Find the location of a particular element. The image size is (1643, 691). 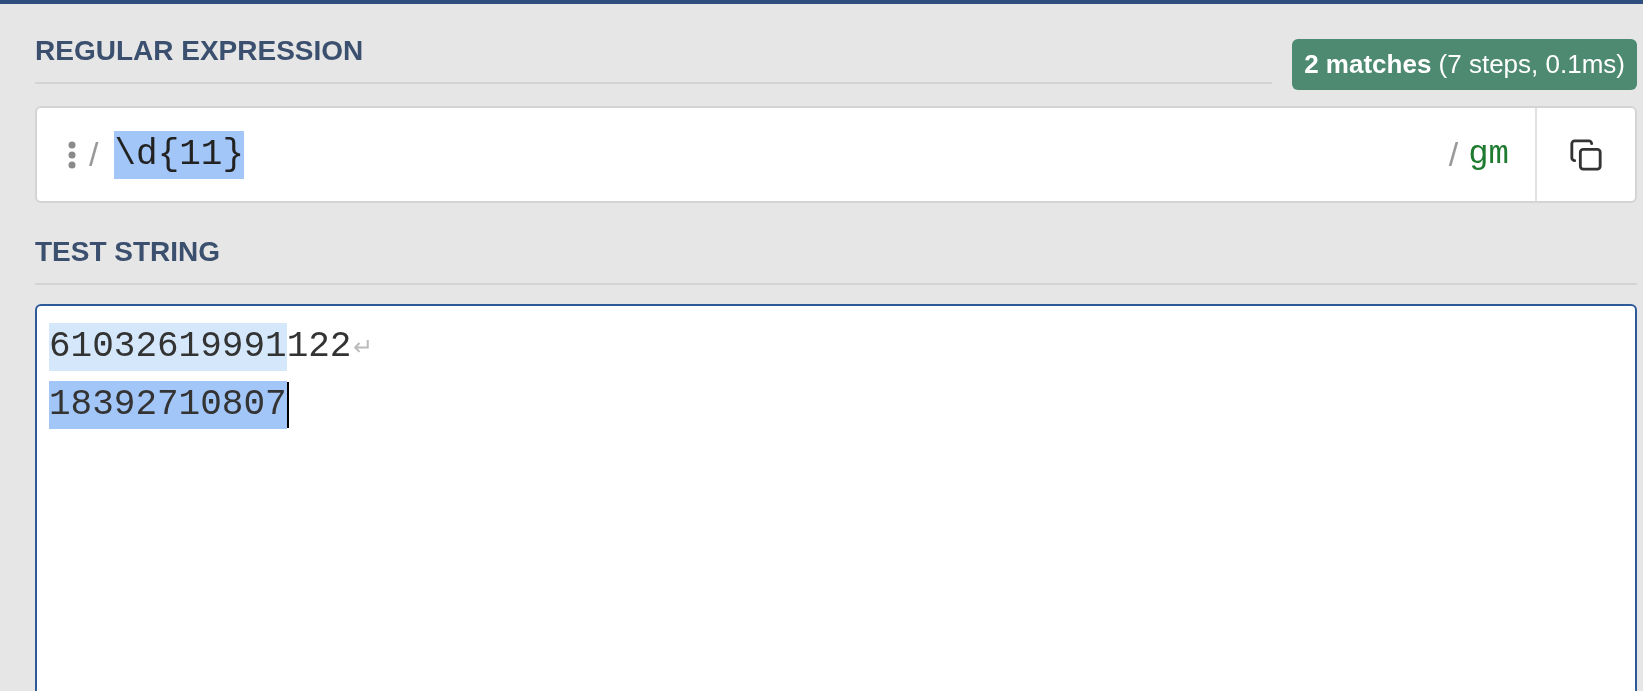

text-cursor is located at coordinates (287, 405).